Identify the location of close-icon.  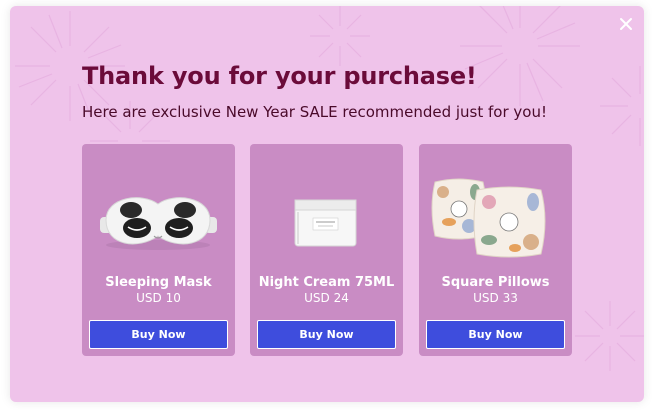
(626, 24).